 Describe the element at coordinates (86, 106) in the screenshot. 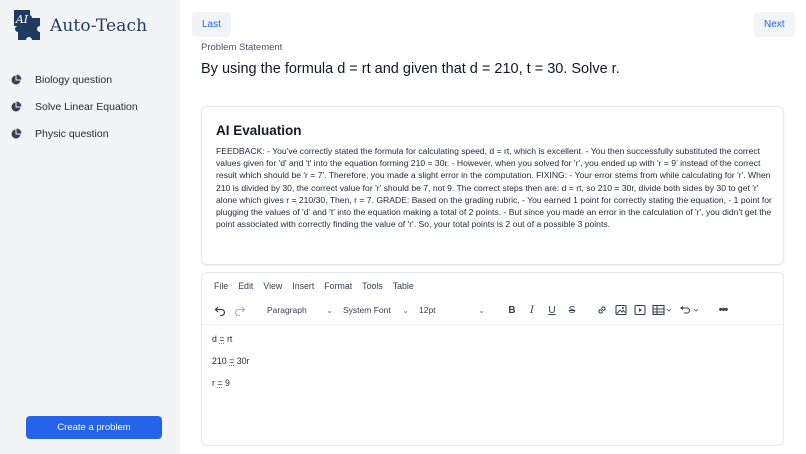

I see `sidebar-item-label: Solve Linear Equation` at that location.